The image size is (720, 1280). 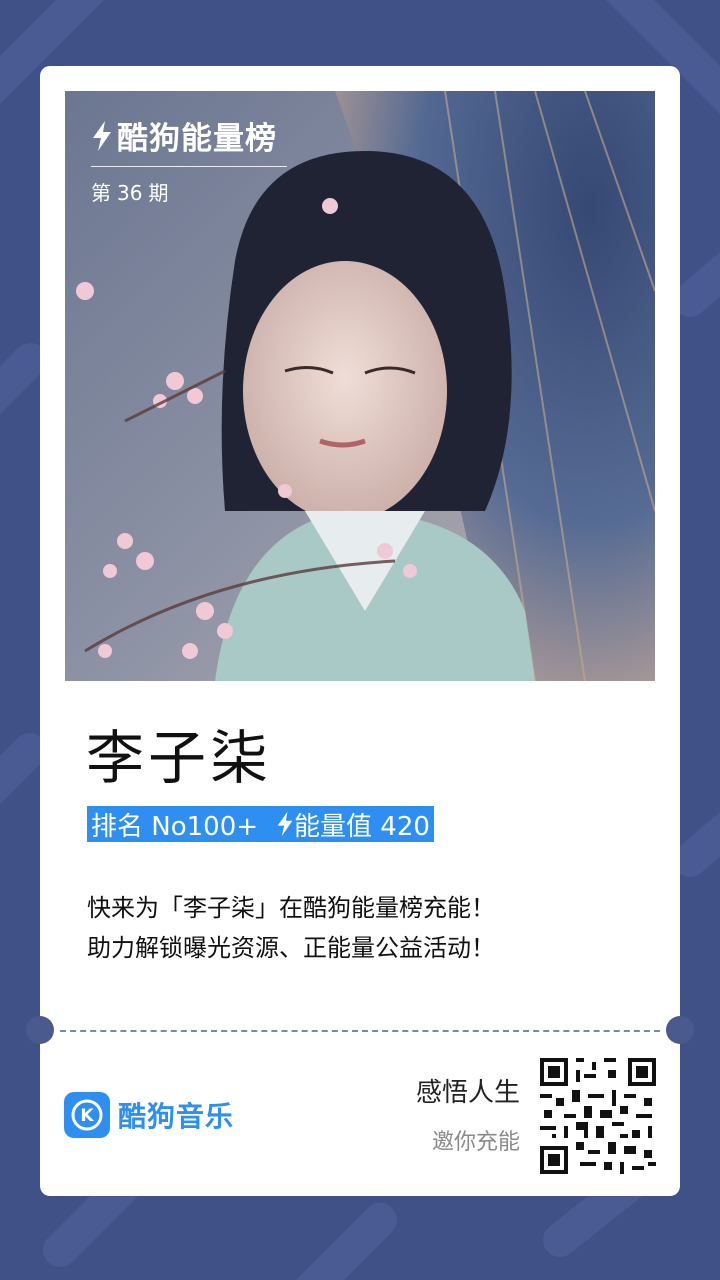 What do you see at coordinates (130, 193) in the screenshot?
I see `issue-label: 第 36 期` at bounding box center [130, 193].